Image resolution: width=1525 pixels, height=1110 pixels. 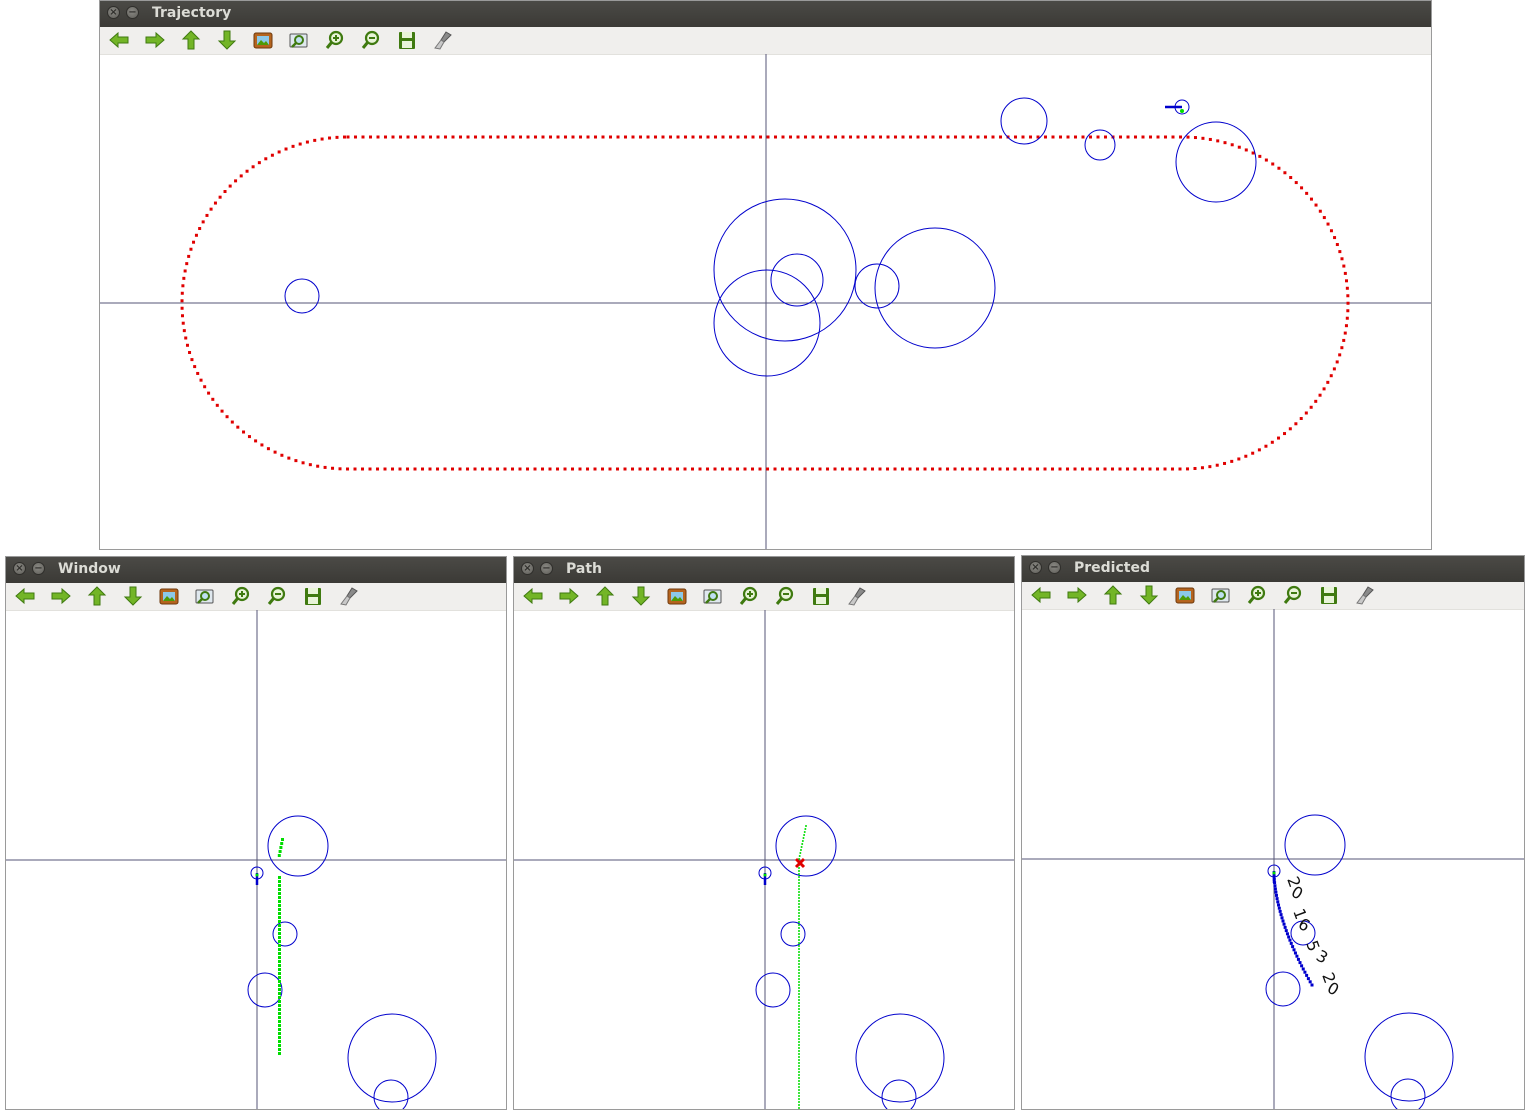 I want to click on toolbar, so click(x=1273, y=596).